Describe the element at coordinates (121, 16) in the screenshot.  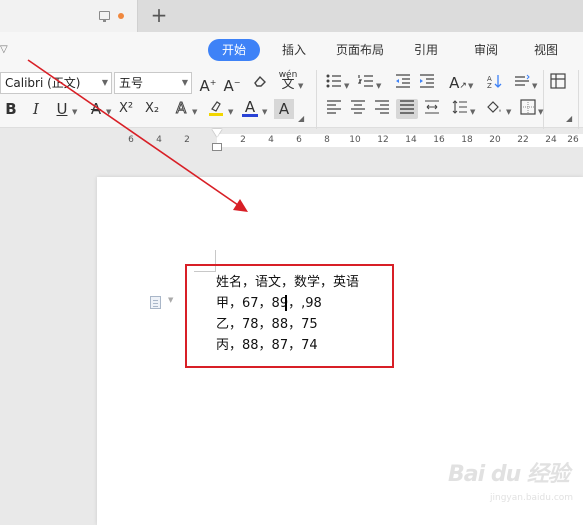
I see `unsaved-dot-icon` at that location.